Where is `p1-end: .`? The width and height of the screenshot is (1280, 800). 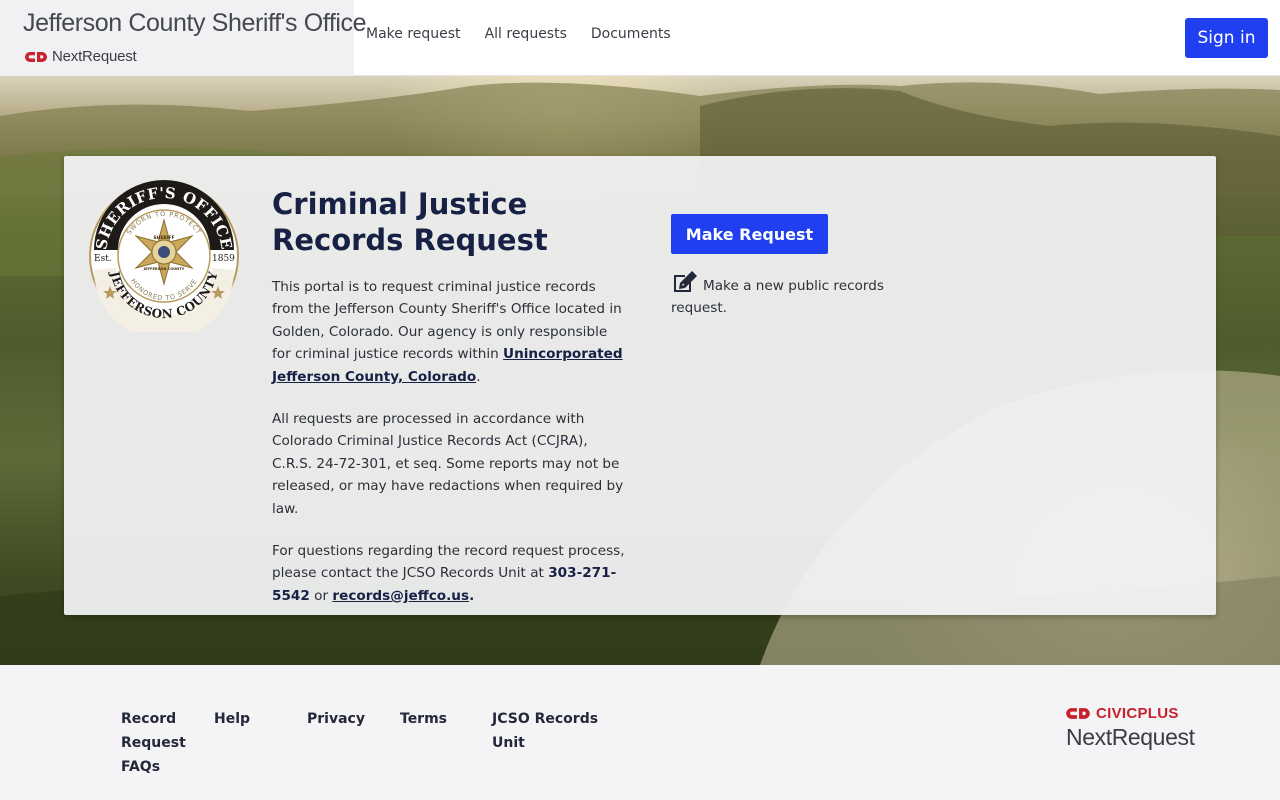
p1-end: . is located at coordinates (478, 376).